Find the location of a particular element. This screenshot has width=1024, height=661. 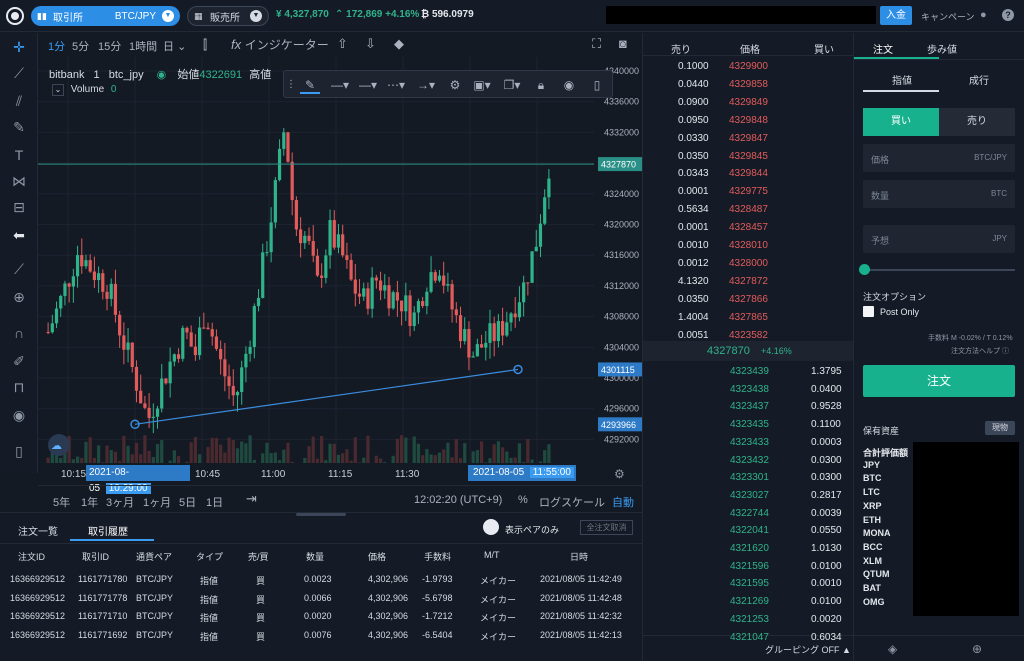

line-end-icon: →▾ is located at coordinates (426, 85).